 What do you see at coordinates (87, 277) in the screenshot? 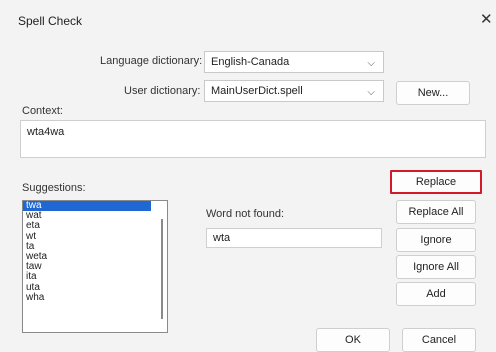
I see `list-item: ita` at bounding box center [87, 277].